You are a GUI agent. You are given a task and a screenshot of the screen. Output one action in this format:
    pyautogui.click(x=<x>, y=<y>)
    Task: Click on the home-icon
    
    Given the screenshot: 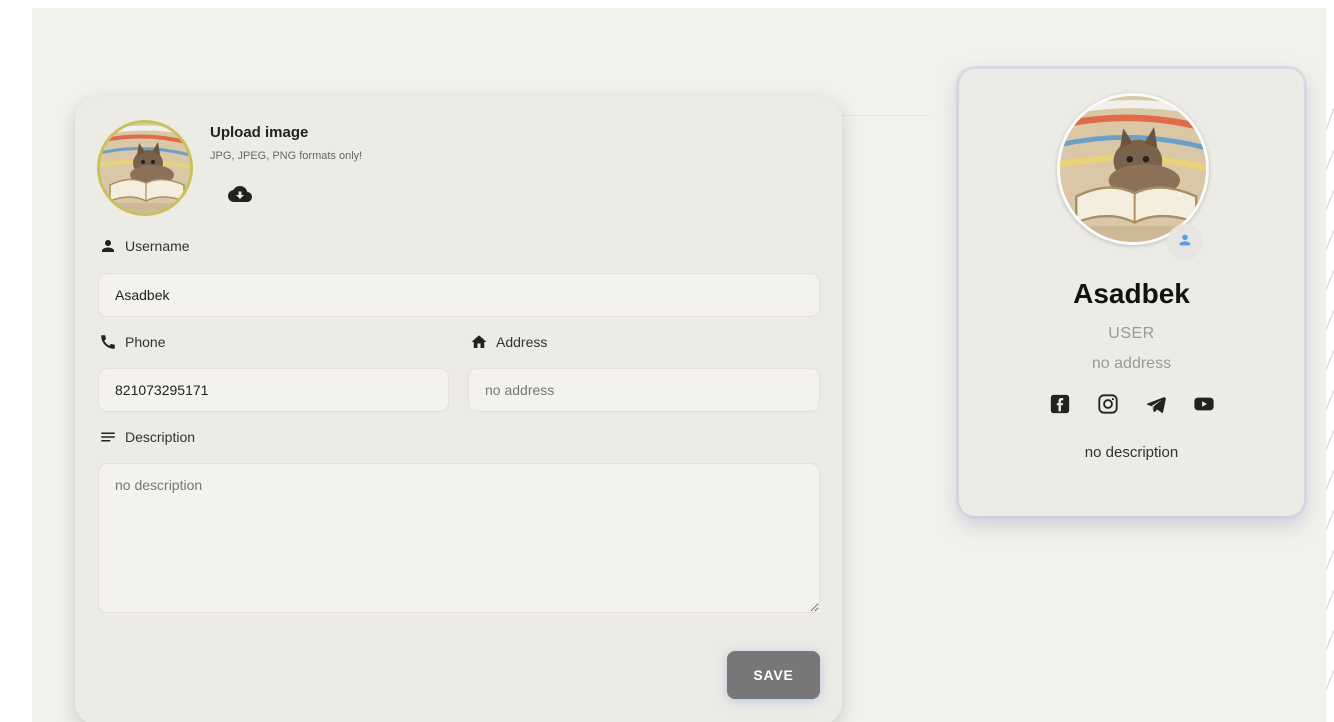 What is the action you would take?
    pyautogui.click(x=479, y=342)
    